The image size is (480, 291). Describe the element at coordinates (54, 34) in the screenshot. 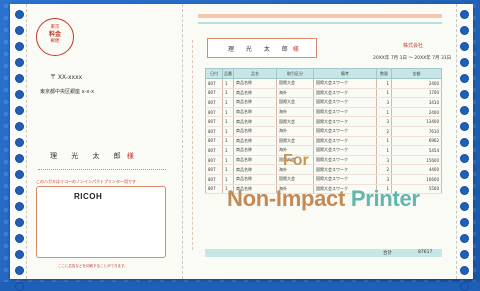

I see `stamp-line-1: 料金` at that location.